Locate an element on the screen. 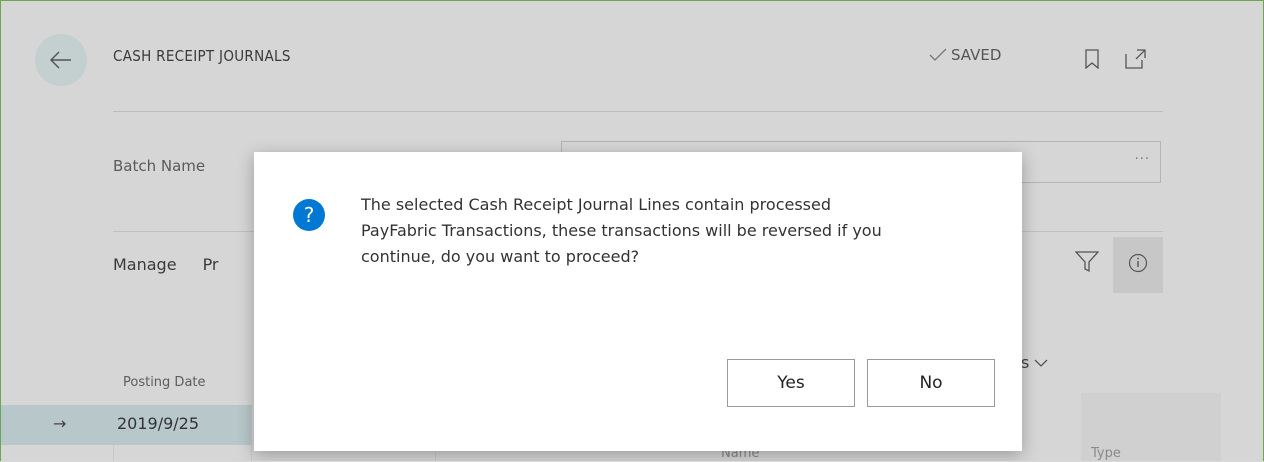 The image size is (1264, 462). header-divider is located at coordinates (638, 111).